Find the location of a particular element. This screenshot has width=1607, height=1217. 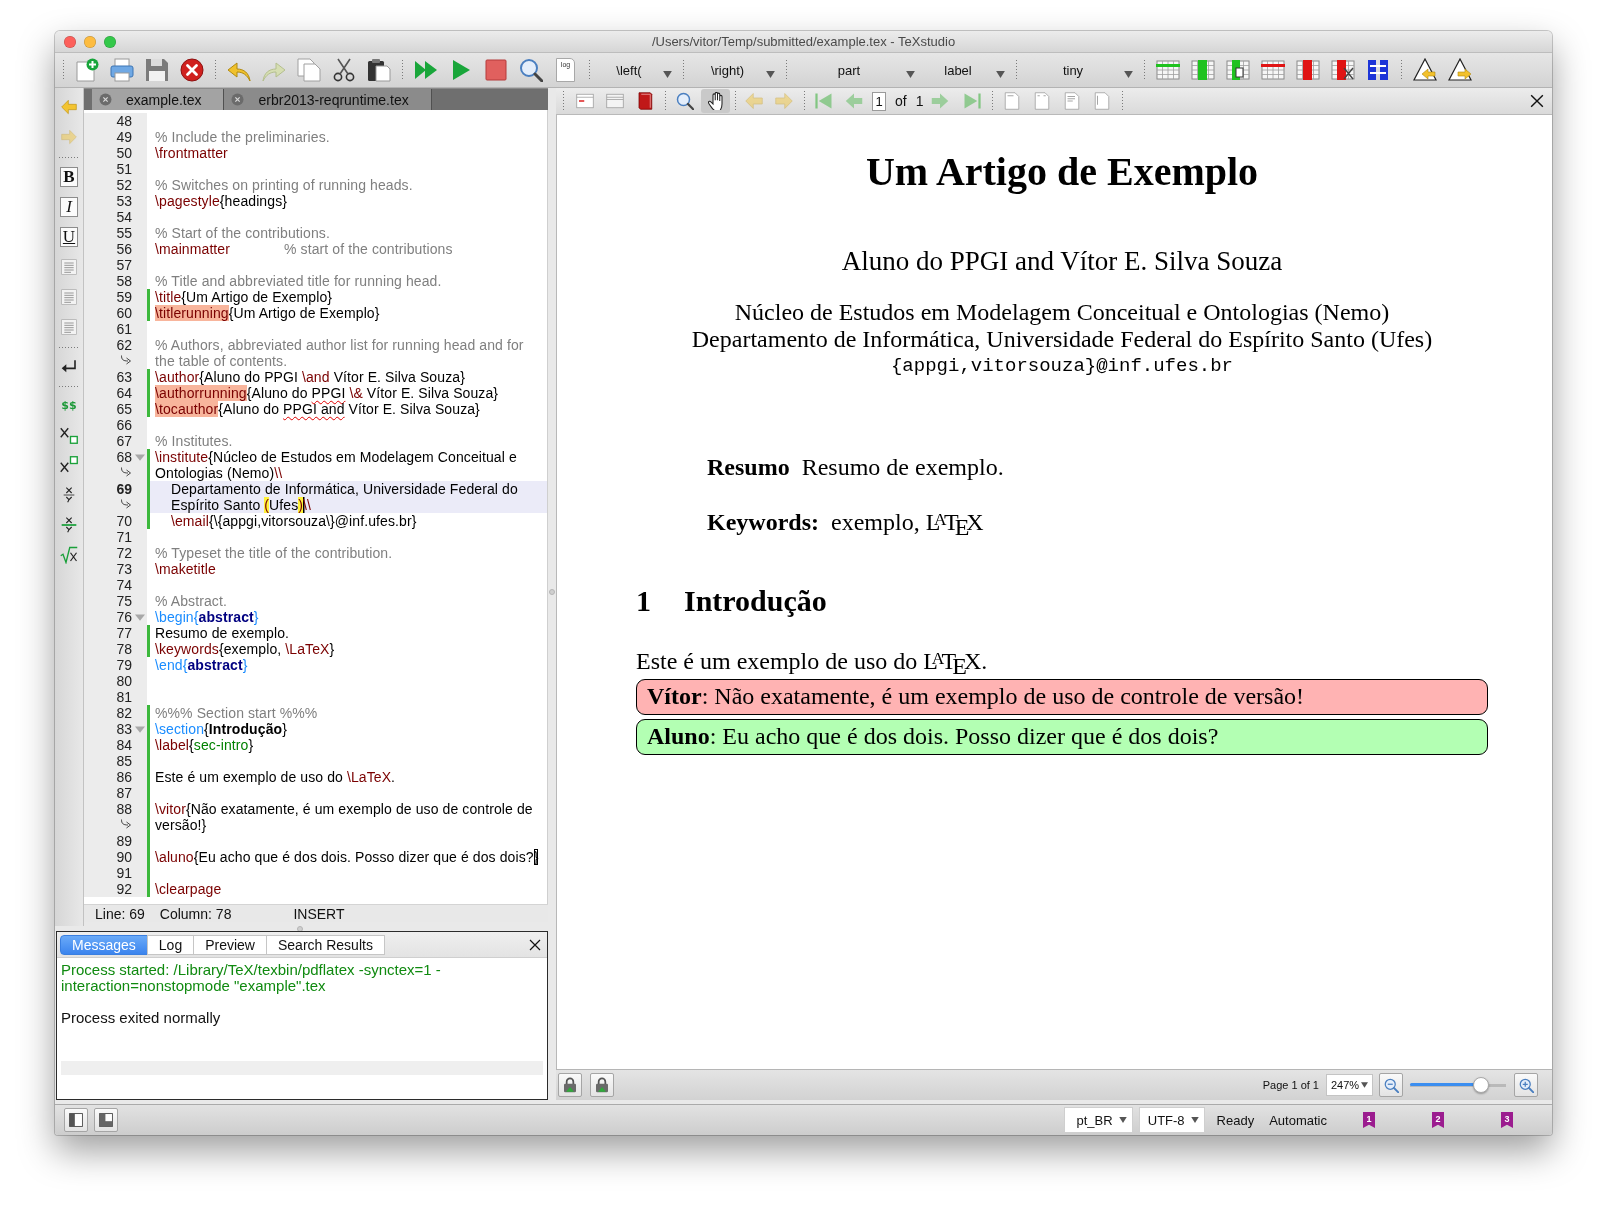

code-line: \maketitle is located at coordinates (185, 569).